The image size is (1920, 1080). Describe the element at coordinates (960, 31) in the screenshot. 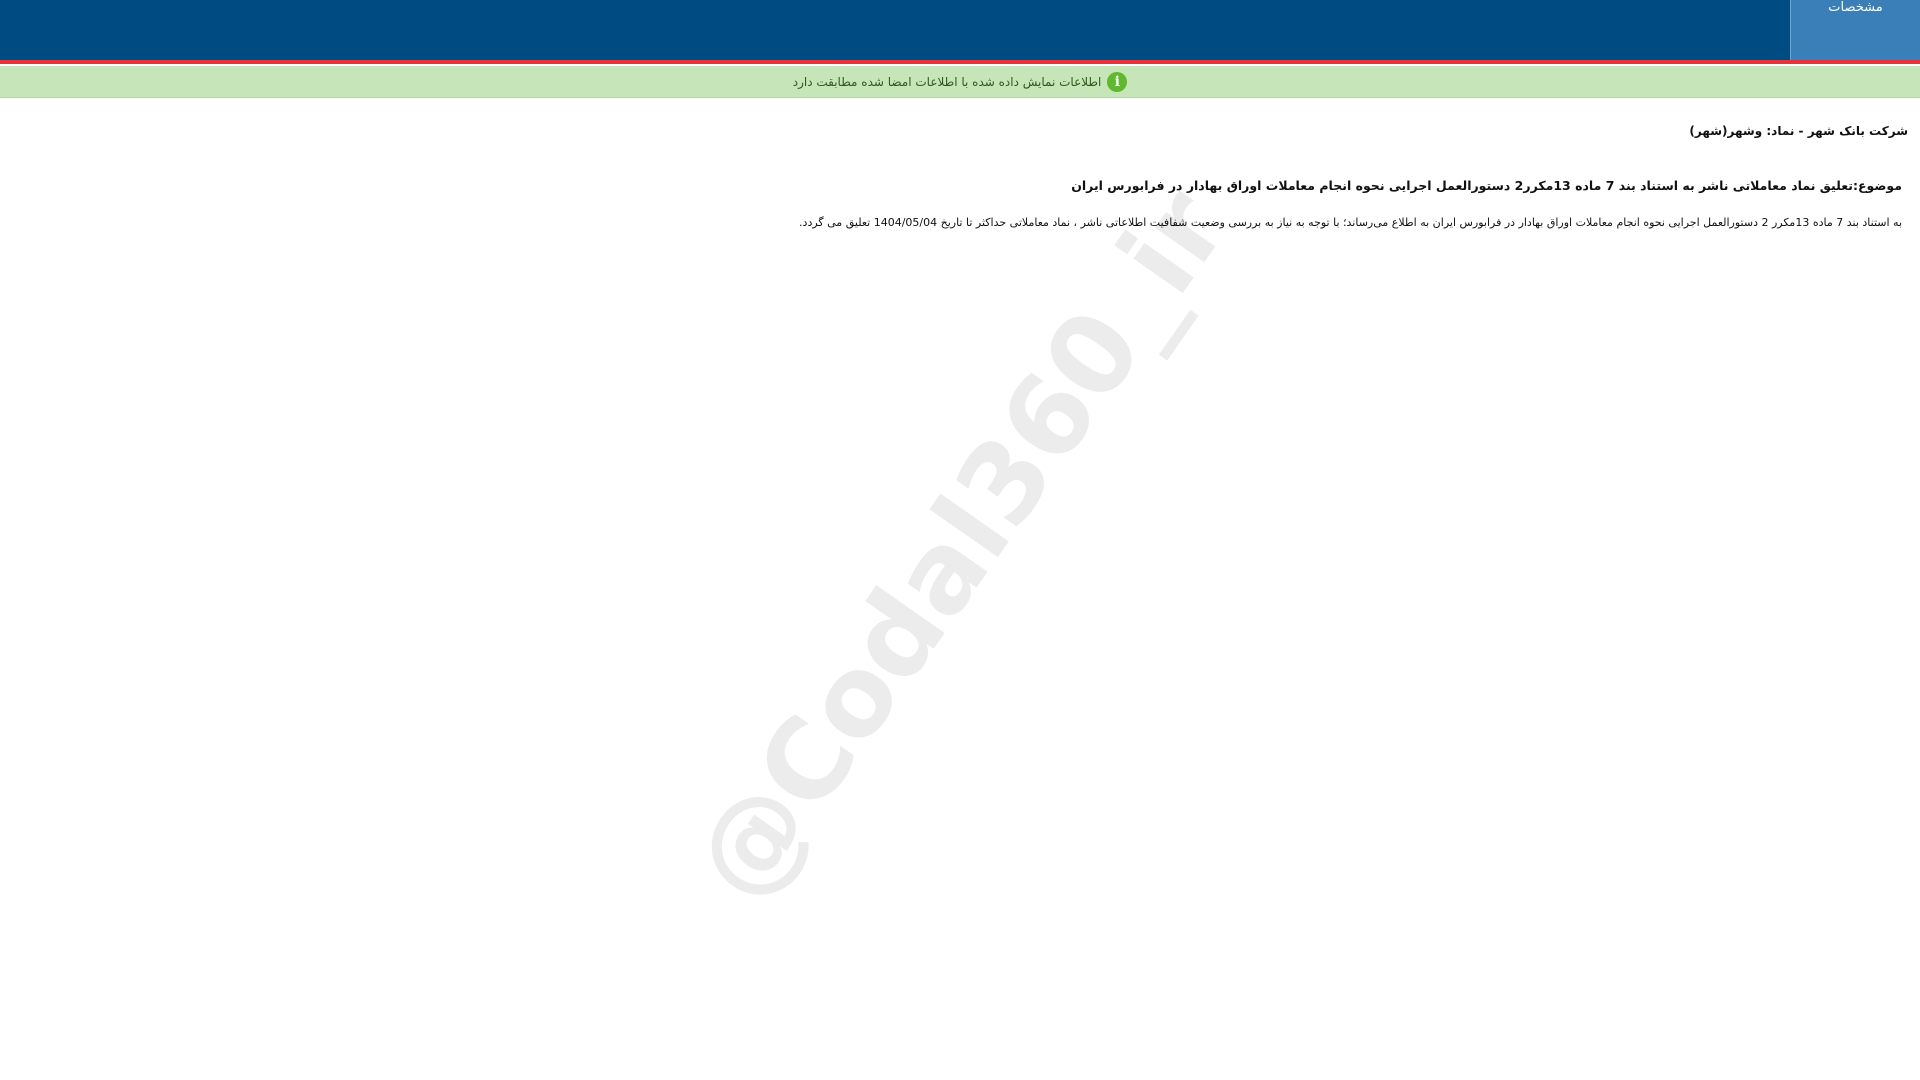

I see `top-header-bar: مشخصات` at that location.